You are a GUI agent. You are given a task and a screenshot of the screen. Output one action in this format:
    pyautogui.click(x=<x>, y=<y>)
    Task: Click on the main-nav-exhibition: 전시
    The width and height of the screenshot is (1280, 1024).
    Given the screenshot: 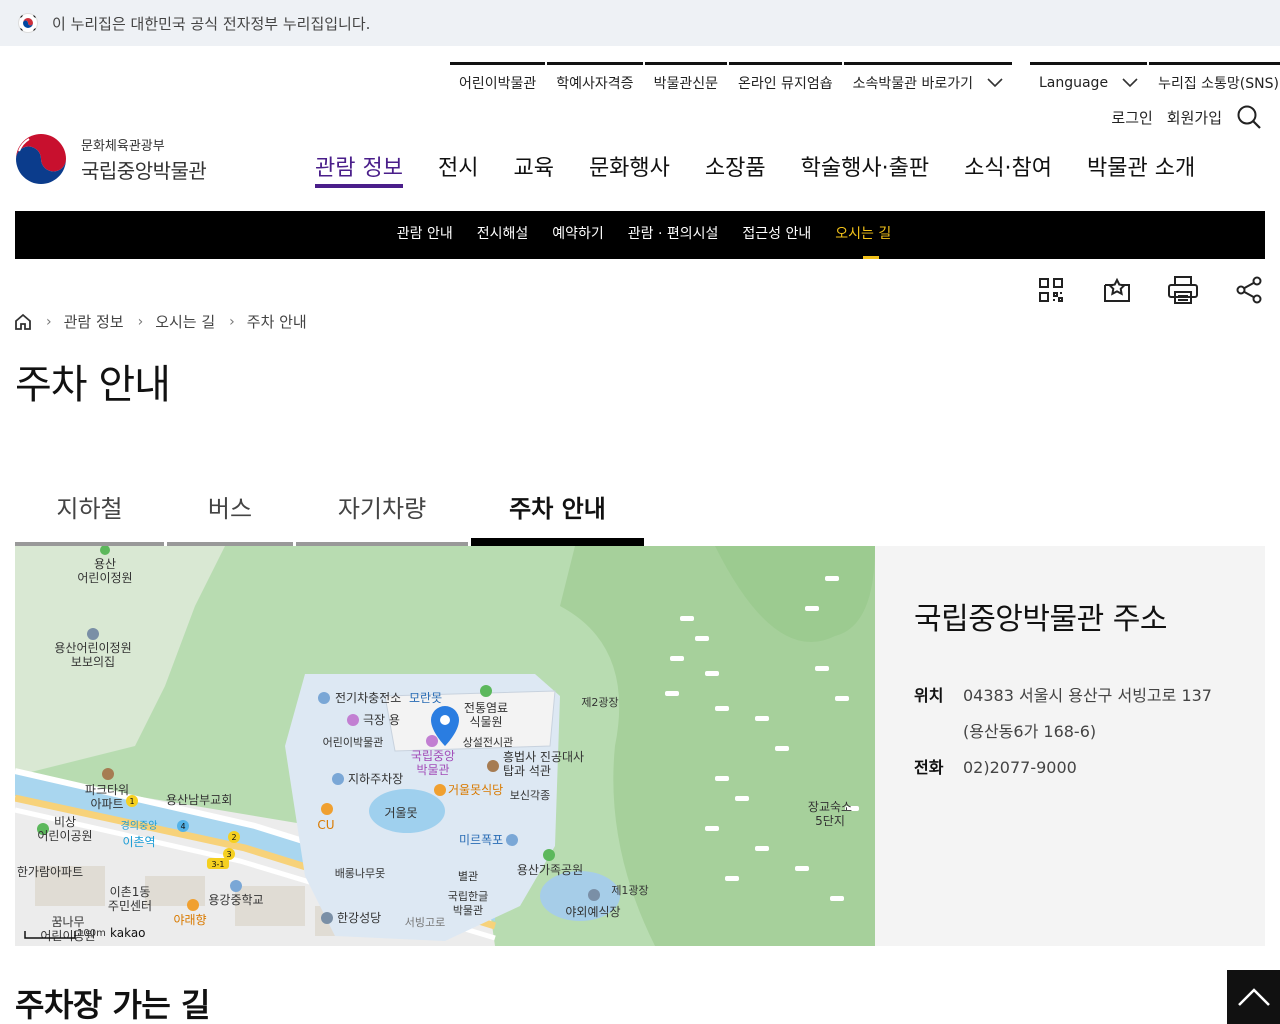 What is the action you would take?
    pyautogui.click(x=458, y=169)
    